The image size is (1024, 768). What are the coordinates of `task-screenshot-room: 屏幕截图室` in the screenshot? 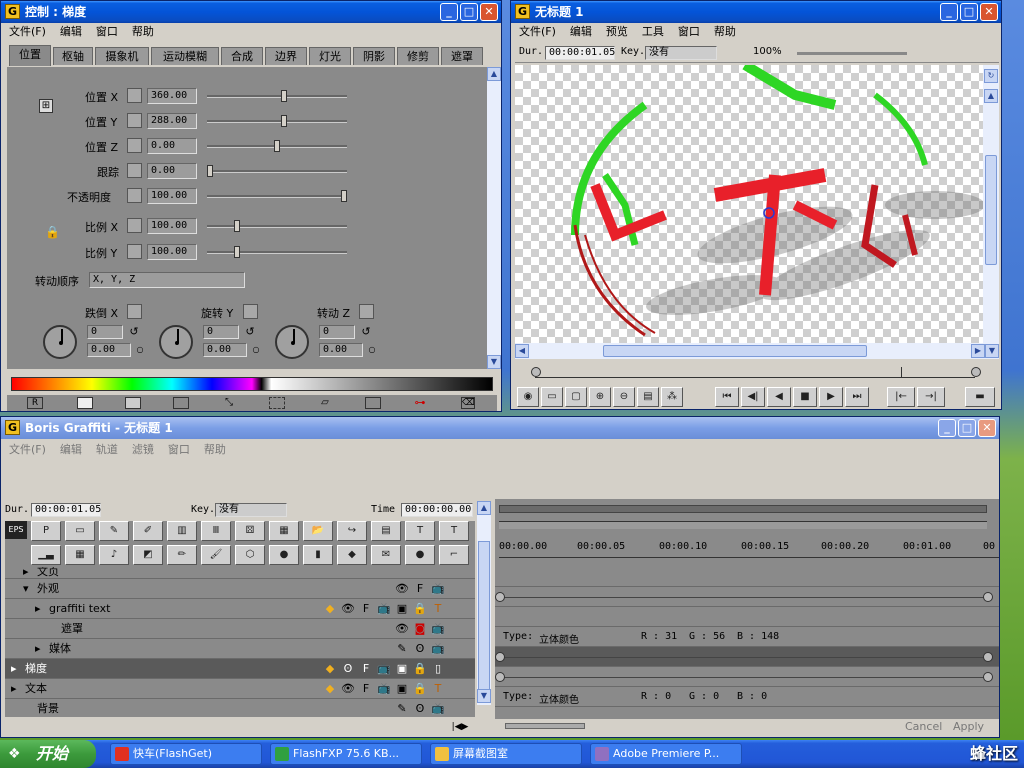 It's located at (506, 754).